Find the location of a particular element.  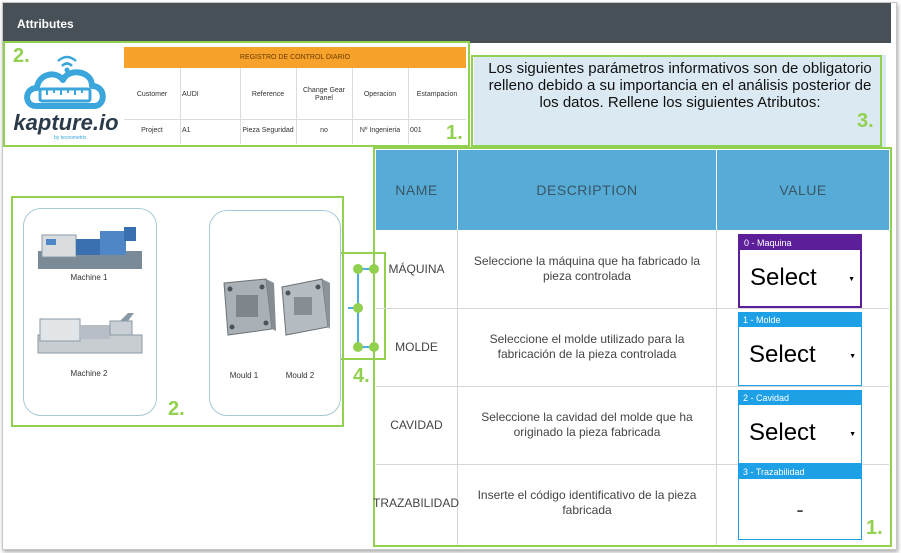

machine-card: Machine 1 Machine 2 is located at coordinates (90, 312).